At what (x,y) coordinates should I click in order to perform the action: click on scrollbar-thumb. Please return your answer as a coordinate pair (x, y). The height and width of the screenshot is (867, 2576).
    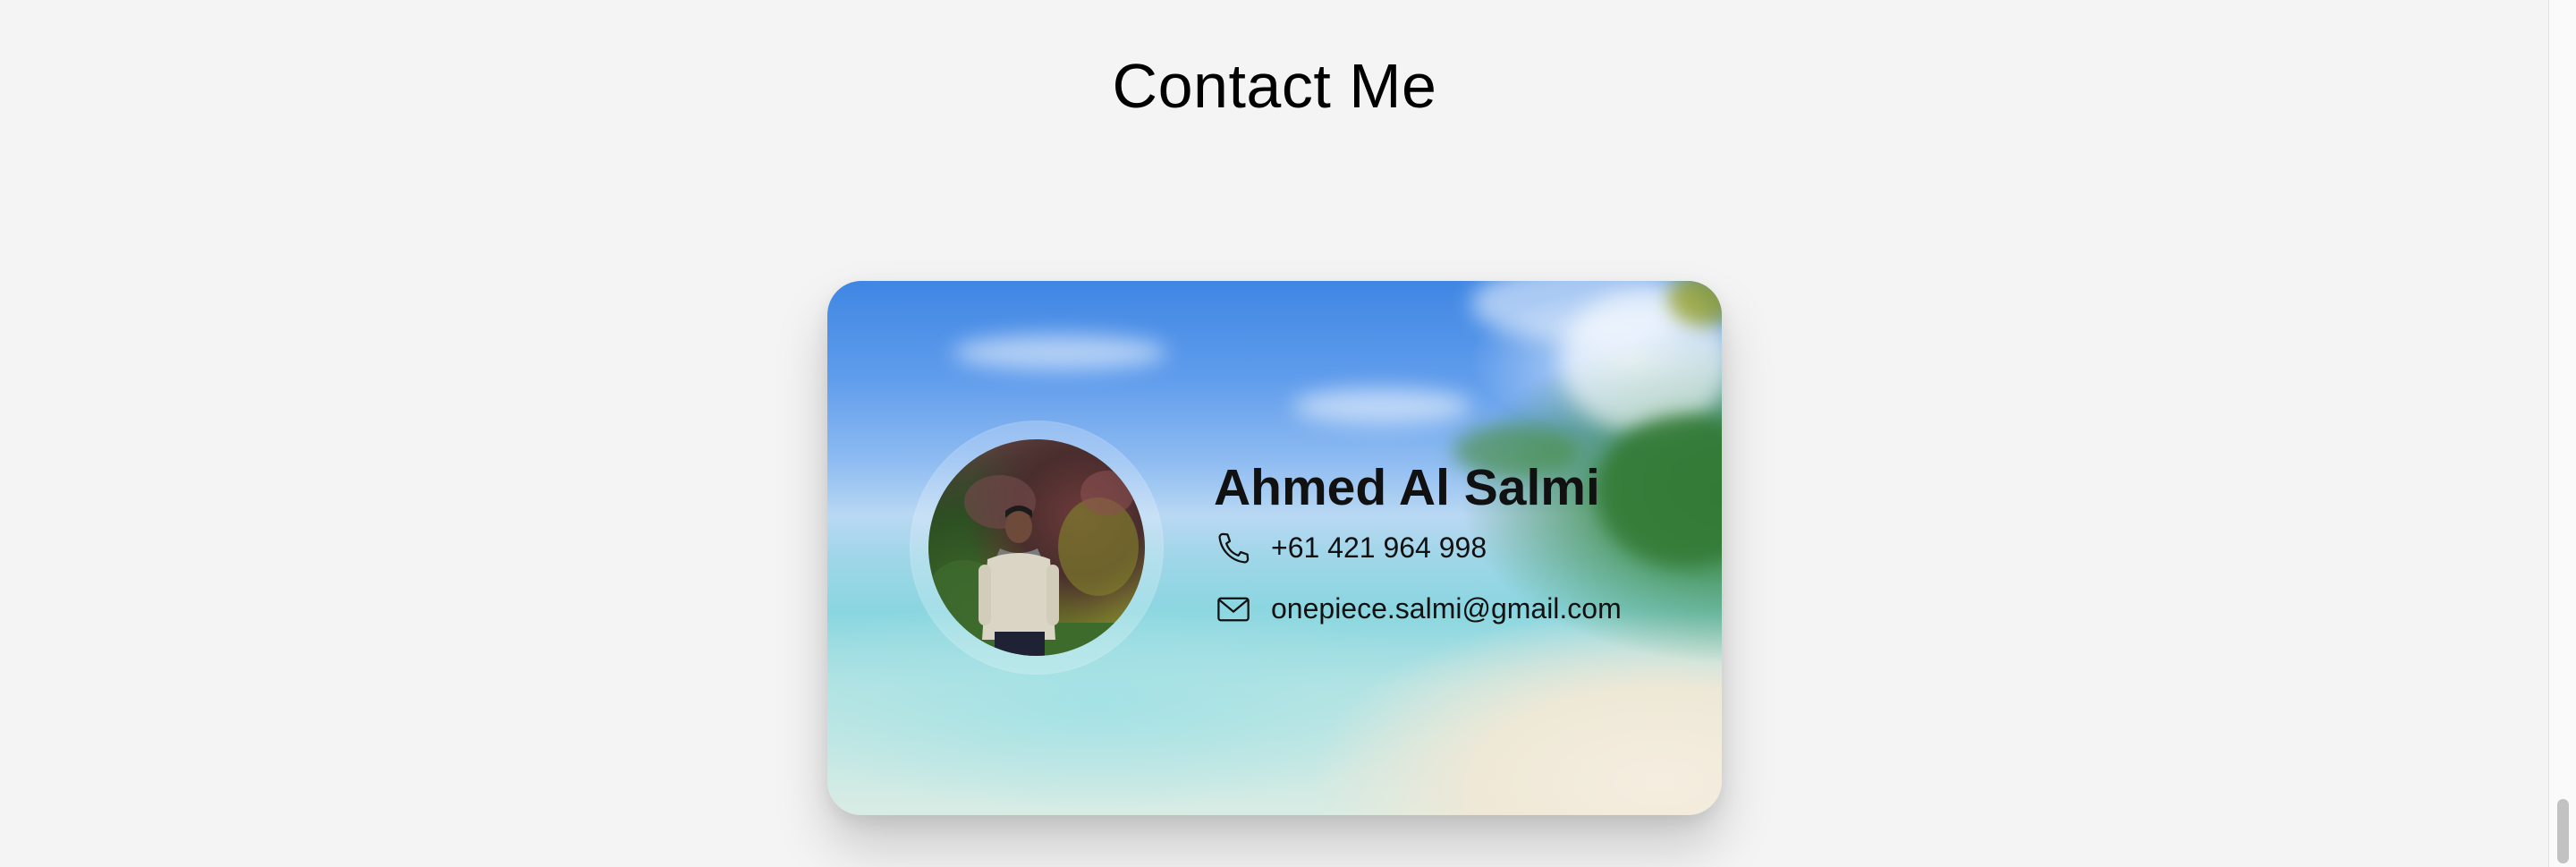
    Looking at the image, I should click on (2563, 831).